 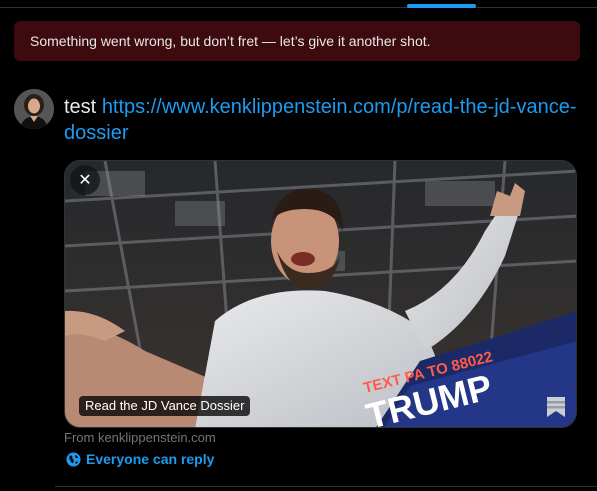 What do you see at coordinates (34, 109) in the screenshot?
I see `avatar` at bounding box center [34, 109].